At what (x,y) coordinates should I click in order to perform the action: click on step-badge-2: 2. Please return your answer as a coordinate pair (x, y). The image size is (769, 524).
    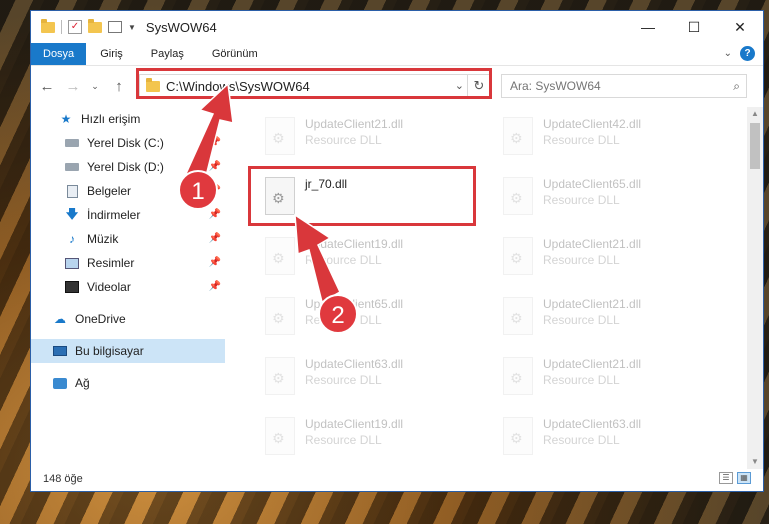
    Looking at the image, I should click on (338, 314).